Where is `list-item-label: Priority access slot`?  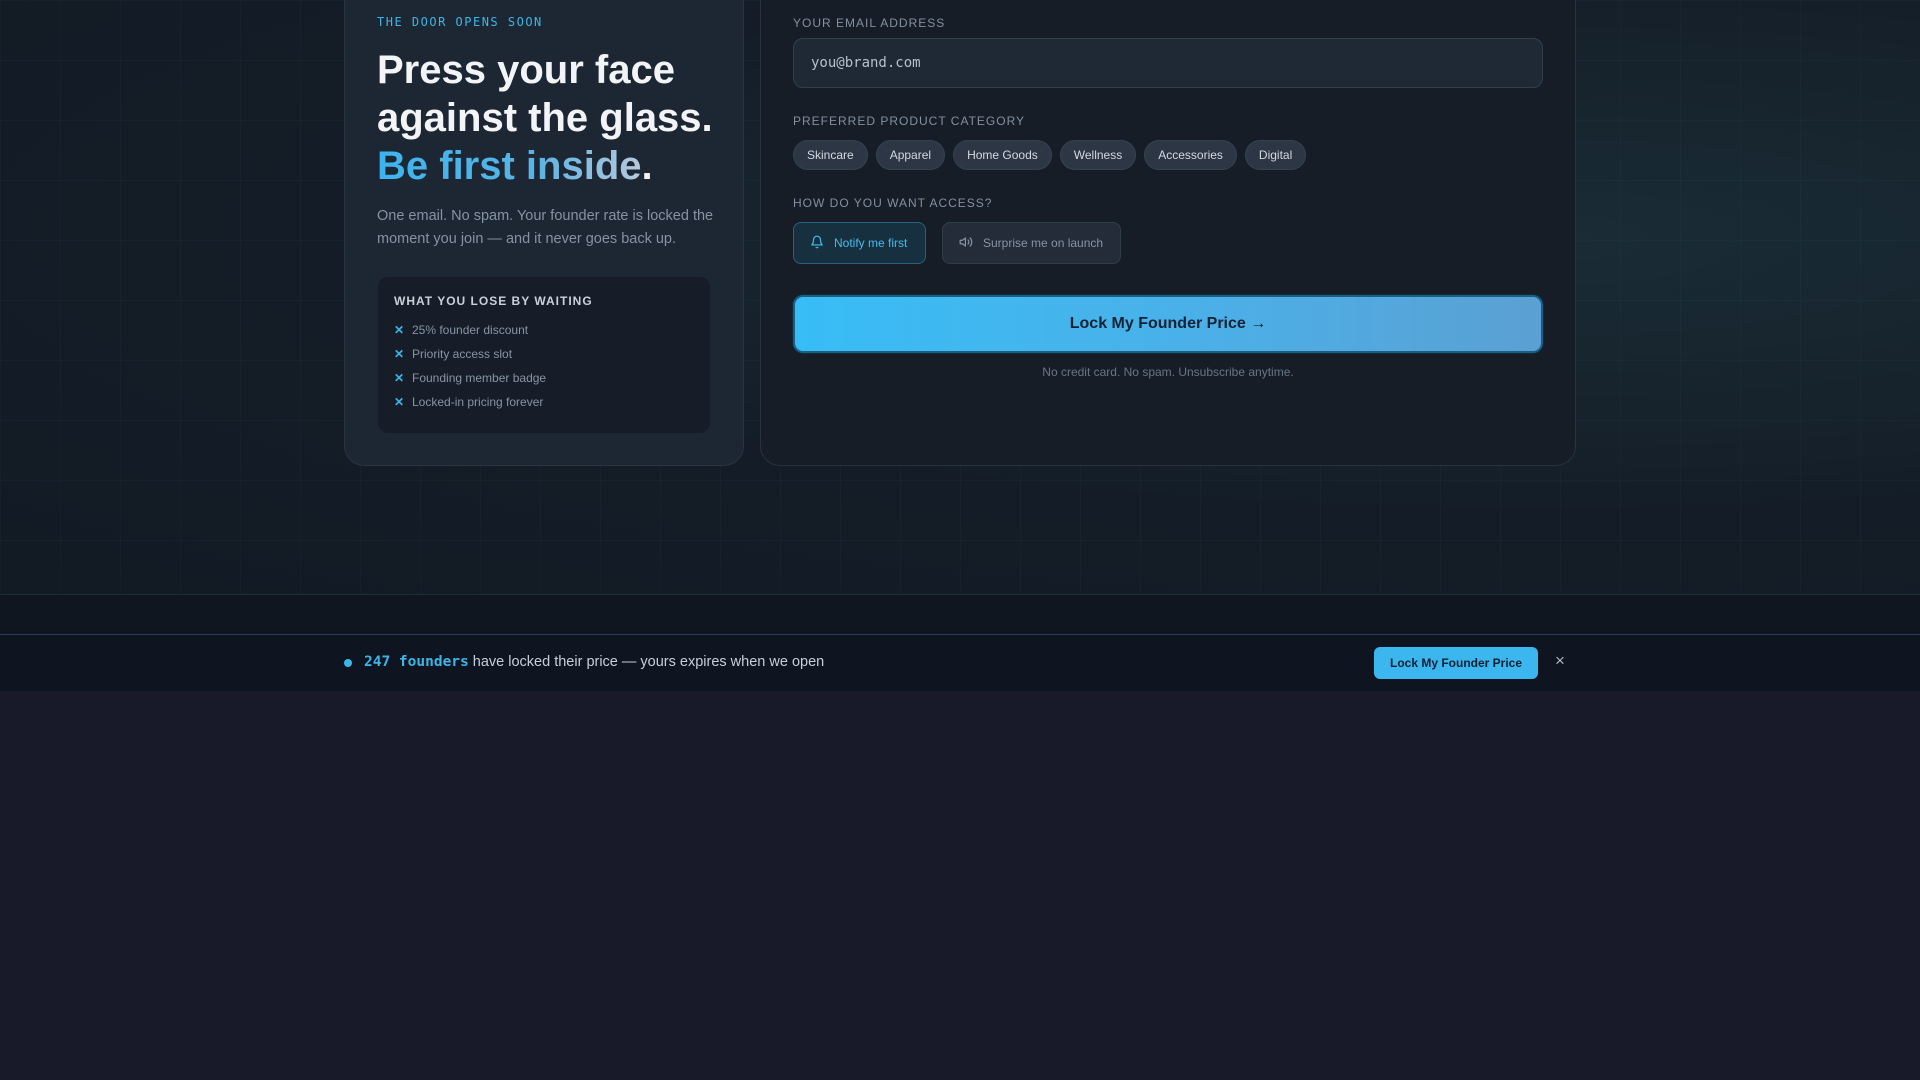
list-item-label: Priority access slot is located at coordinates (462, 354).